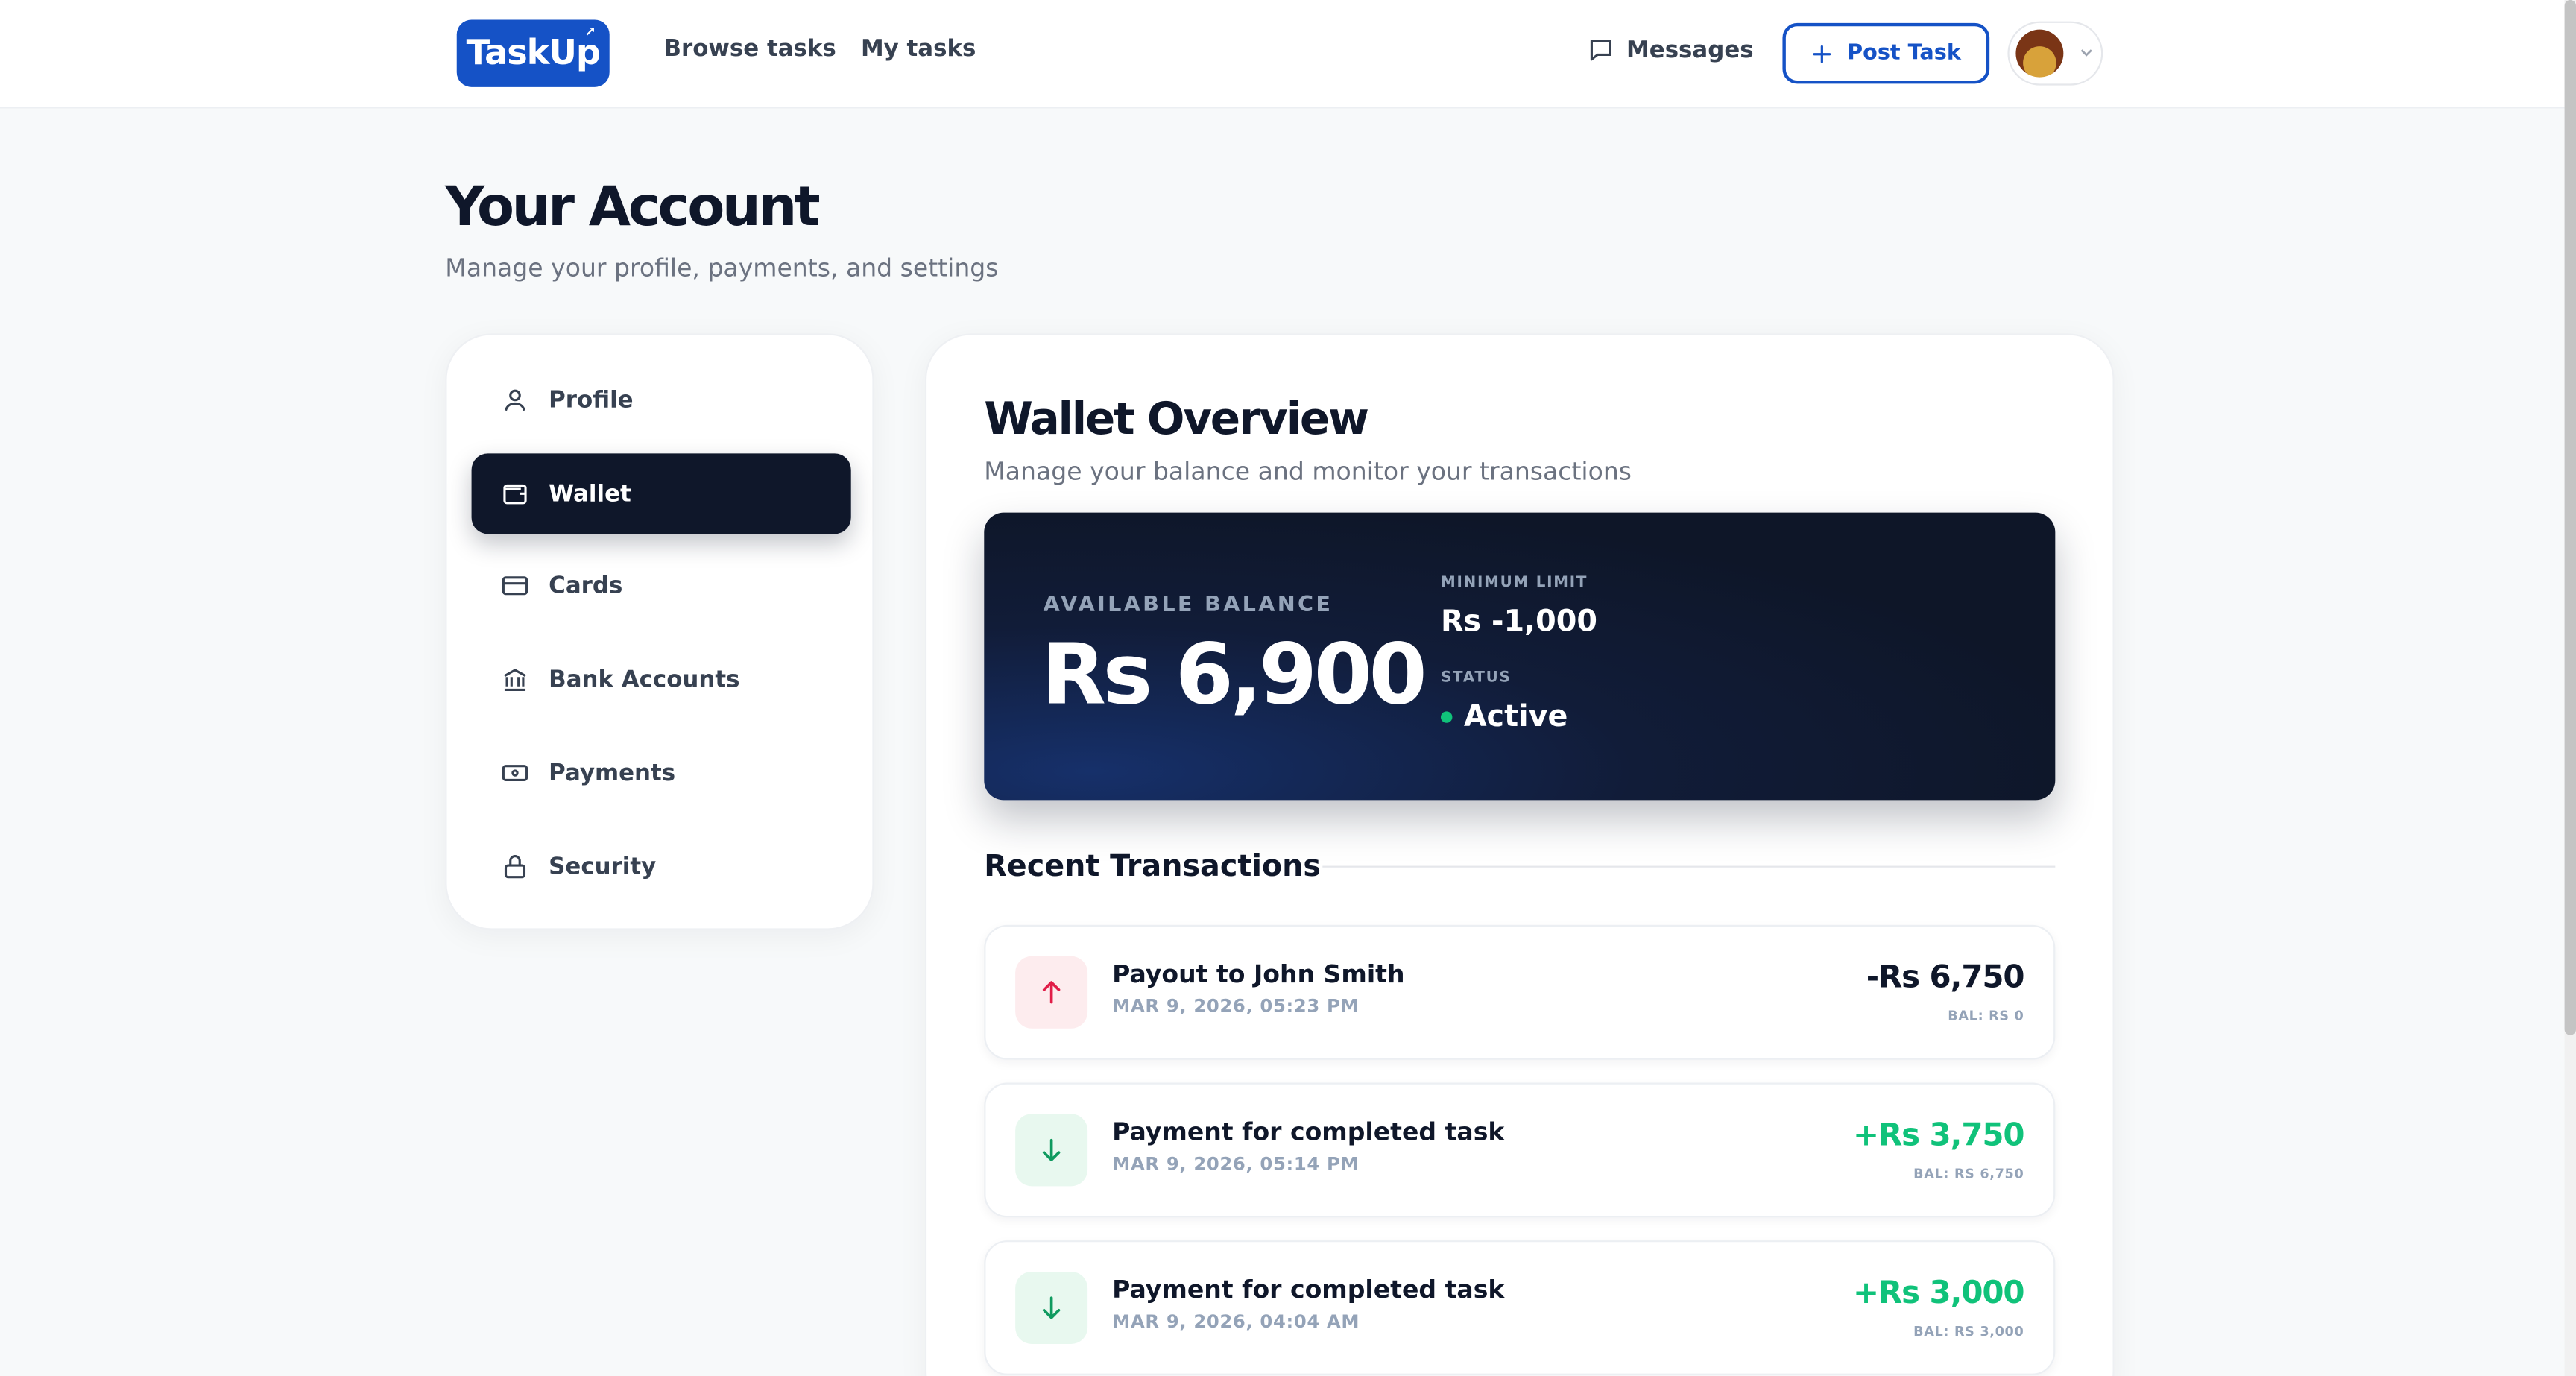 Image resolution: width=2576 pixels, height=1376 pixels. I want to click on logo-text: TaskUp, so click(533, 53).